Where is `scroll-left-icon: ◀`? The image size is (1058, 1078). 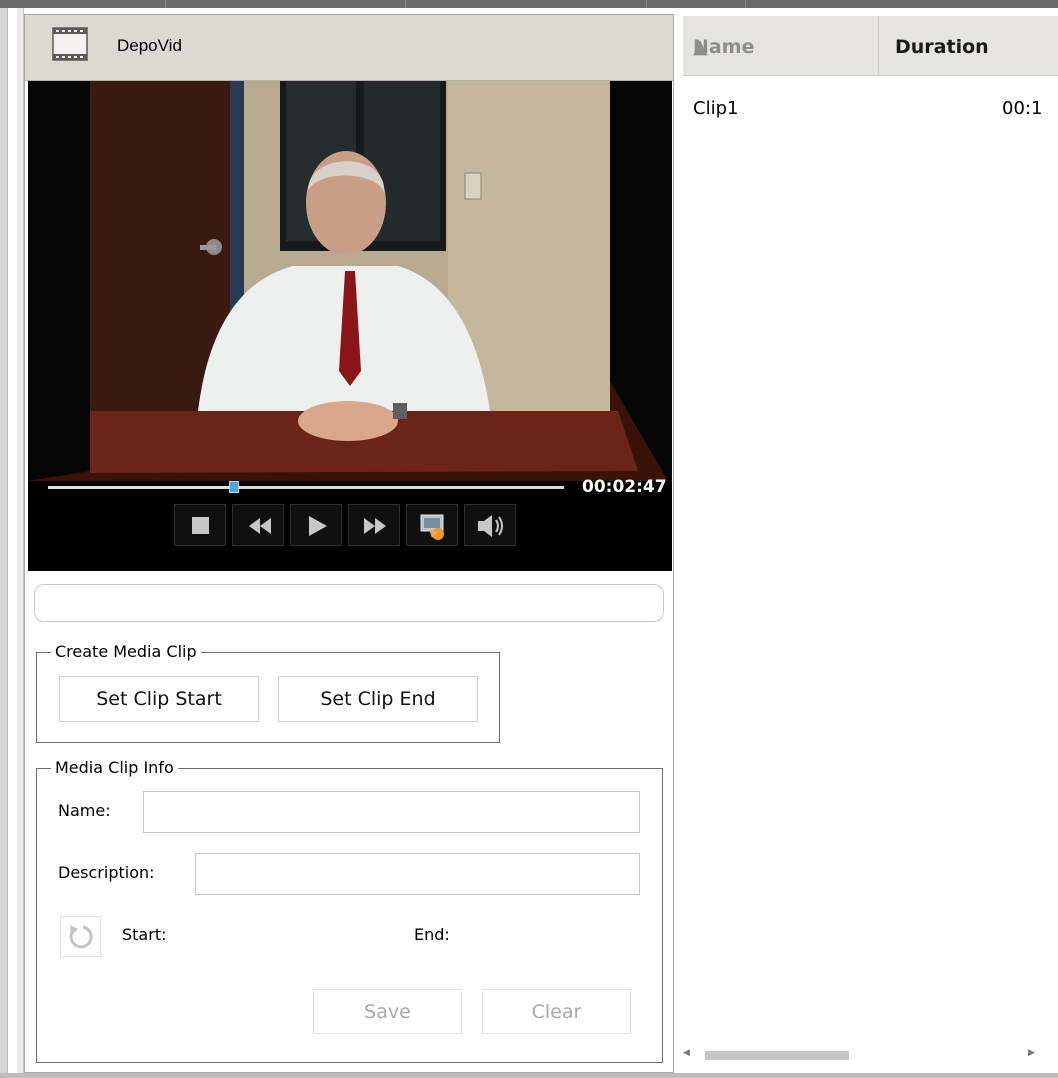 scroll-left-icon: ◀ is located at coordinates (686, 1053).